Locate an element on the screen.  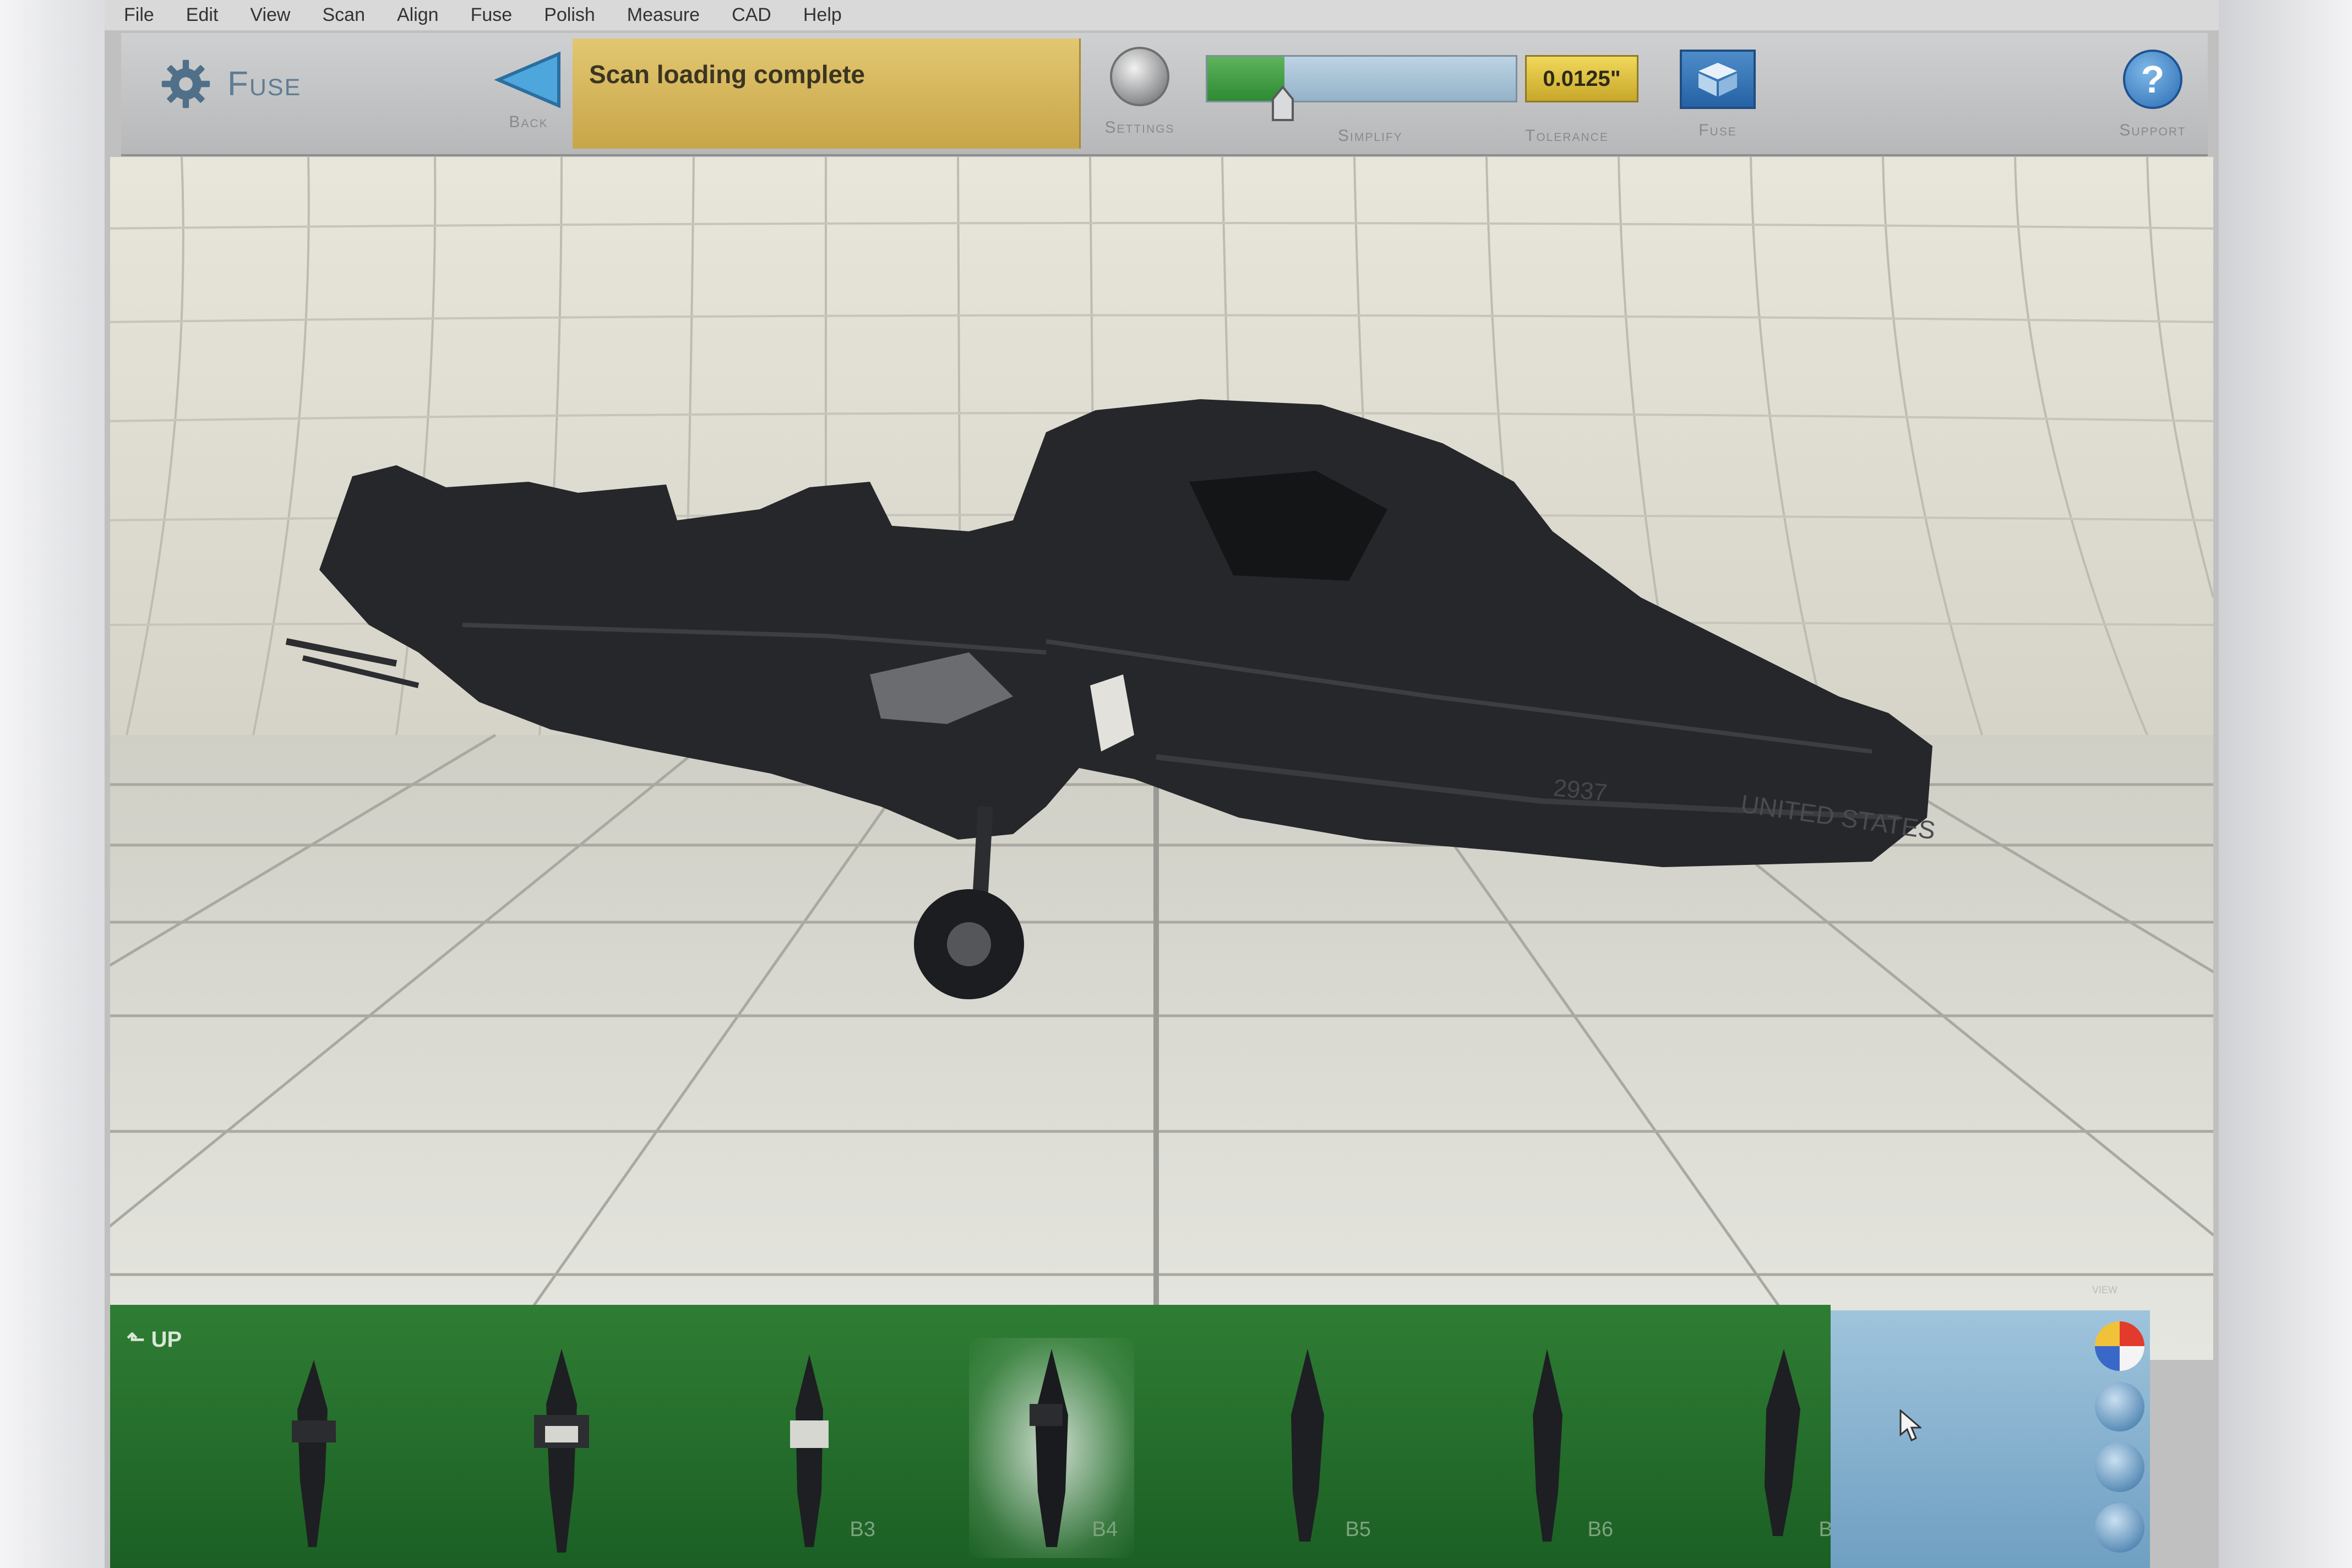
view-label: view is located at coordinates (2105, 1288).